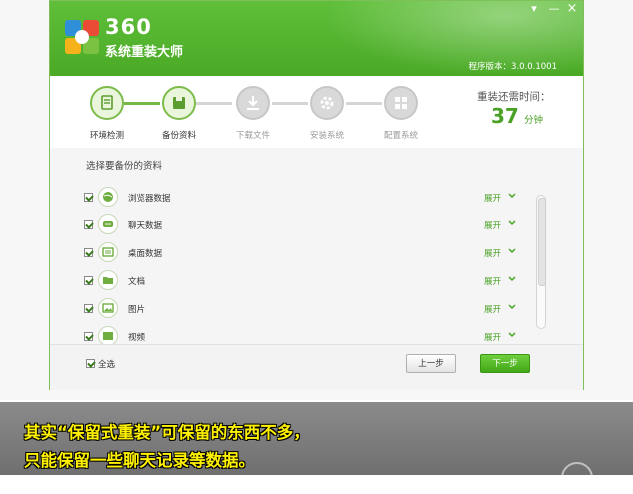 The image size is (633, 494). I want to click on step-configure, so click(401, 103).